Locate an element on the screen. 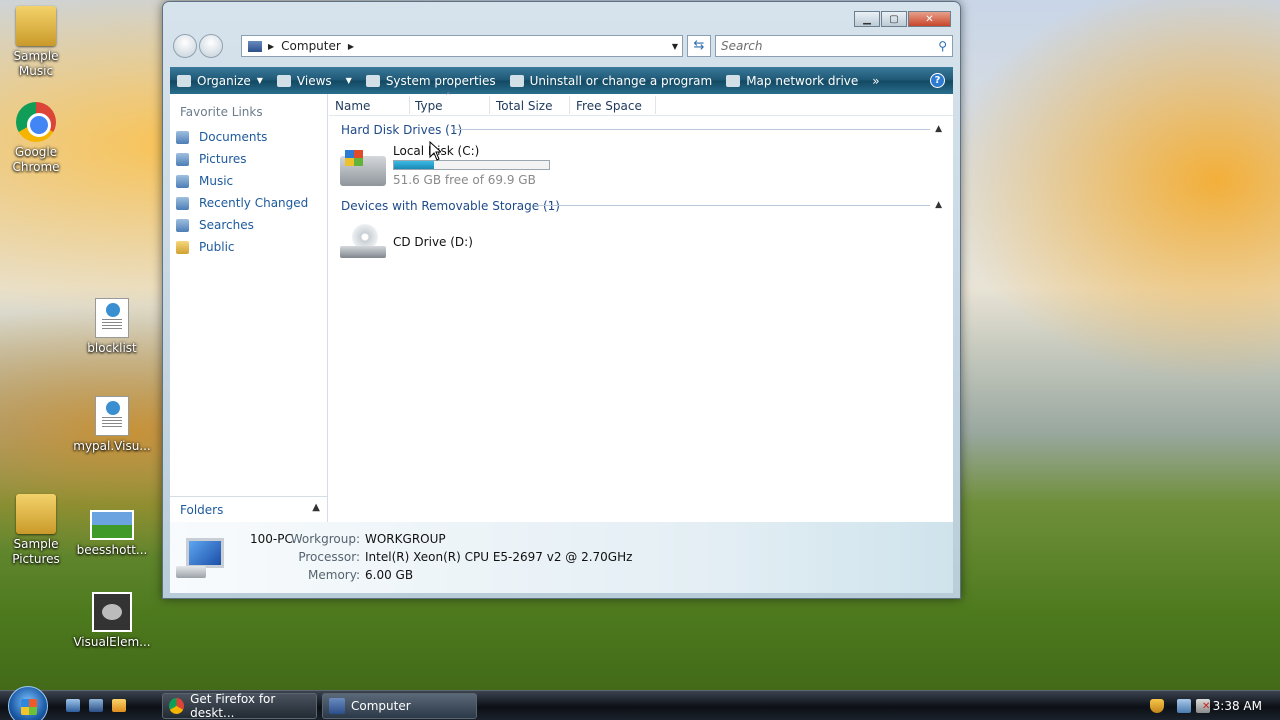 Image resolution: width=1280 pixels, height=720 pixels. desktop-icon-google-chrome: Google Chrome is located at coordinates (37, 138).